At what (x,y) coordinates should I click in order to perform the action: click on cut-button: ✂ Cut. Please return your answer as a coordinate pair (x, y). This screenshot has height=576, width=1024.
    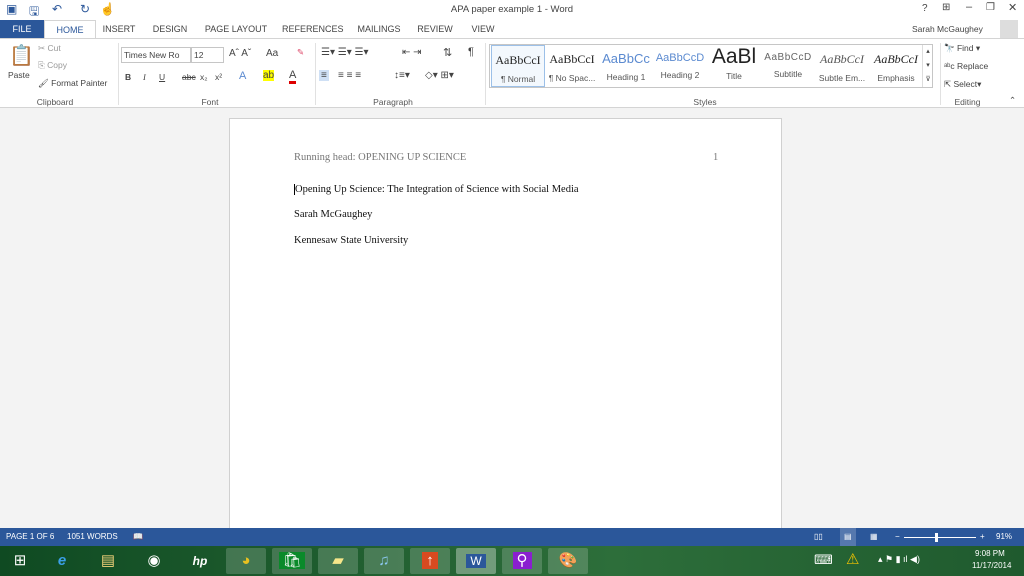
    Looking at the image, I should click on (49, 48).